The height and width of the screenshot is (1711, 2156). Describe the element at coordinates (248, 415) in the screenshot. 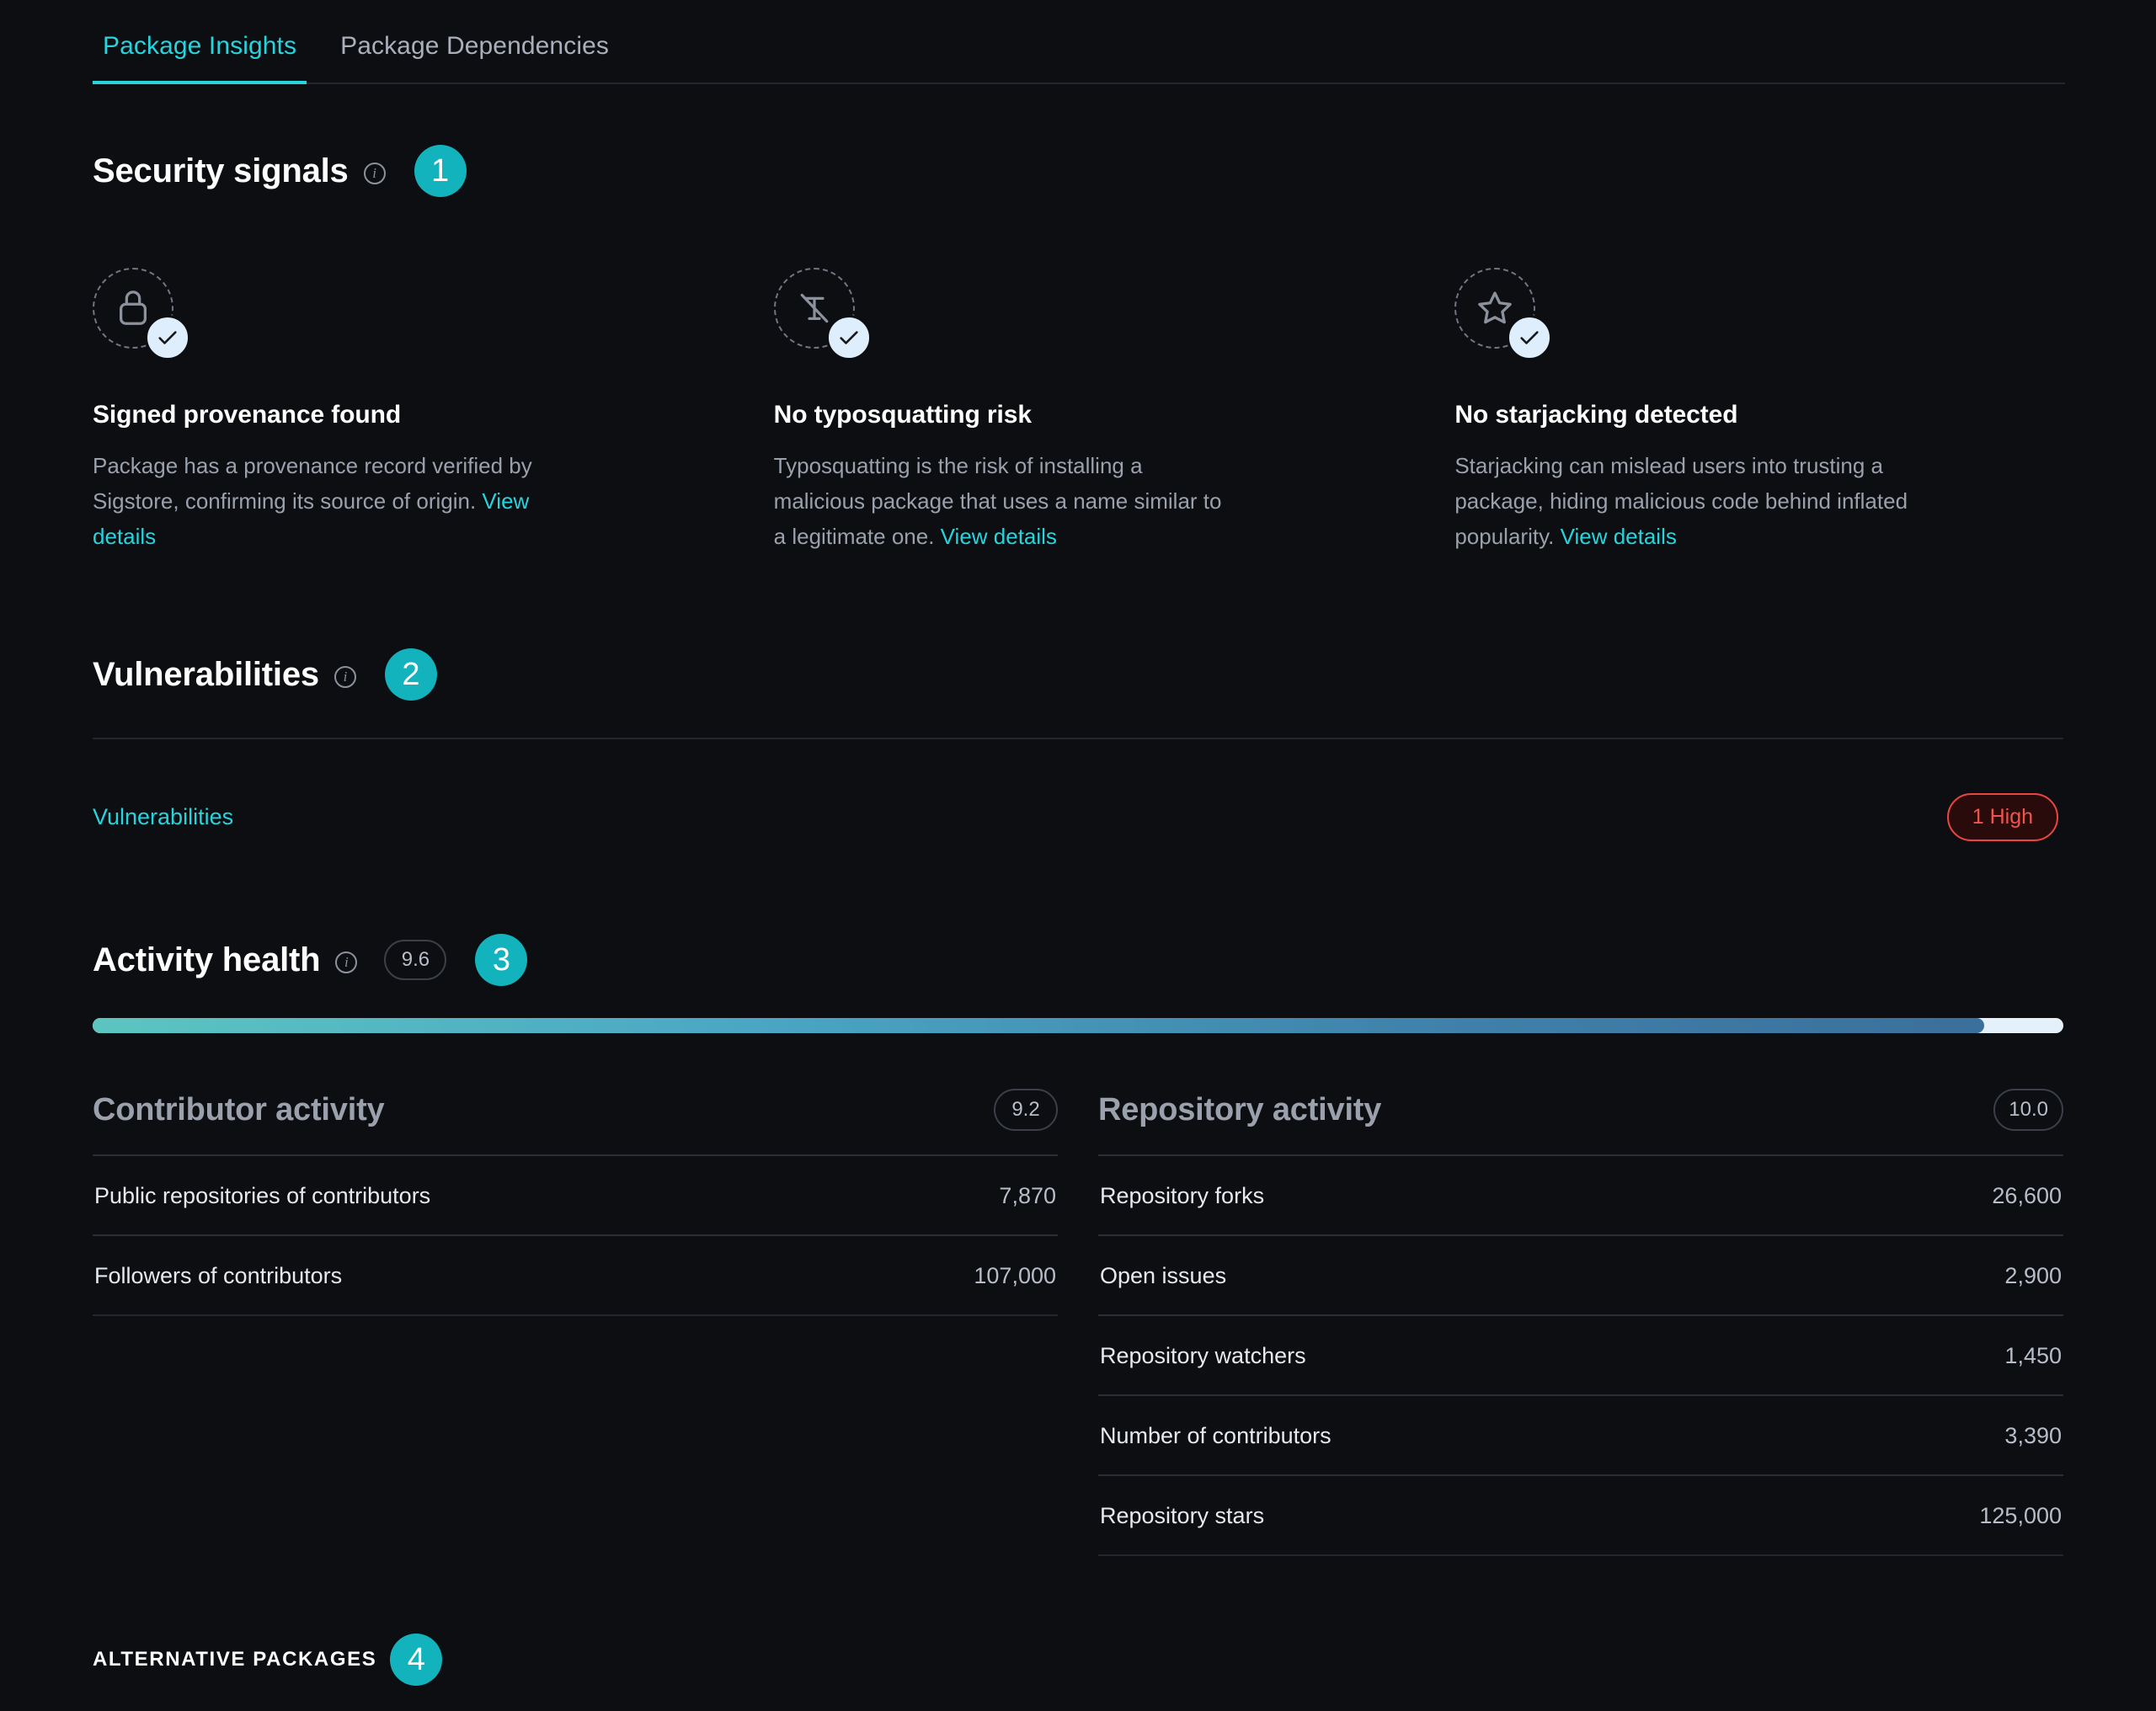

I see `signal-title: Signed provenance found` at that location.